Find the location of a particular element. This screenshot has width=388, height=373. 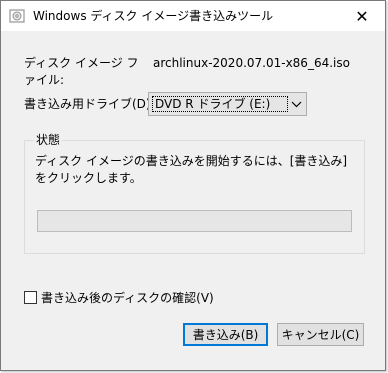

drive-label: 書き込み用ドライブ(D): is located at coordinates (89, 104).